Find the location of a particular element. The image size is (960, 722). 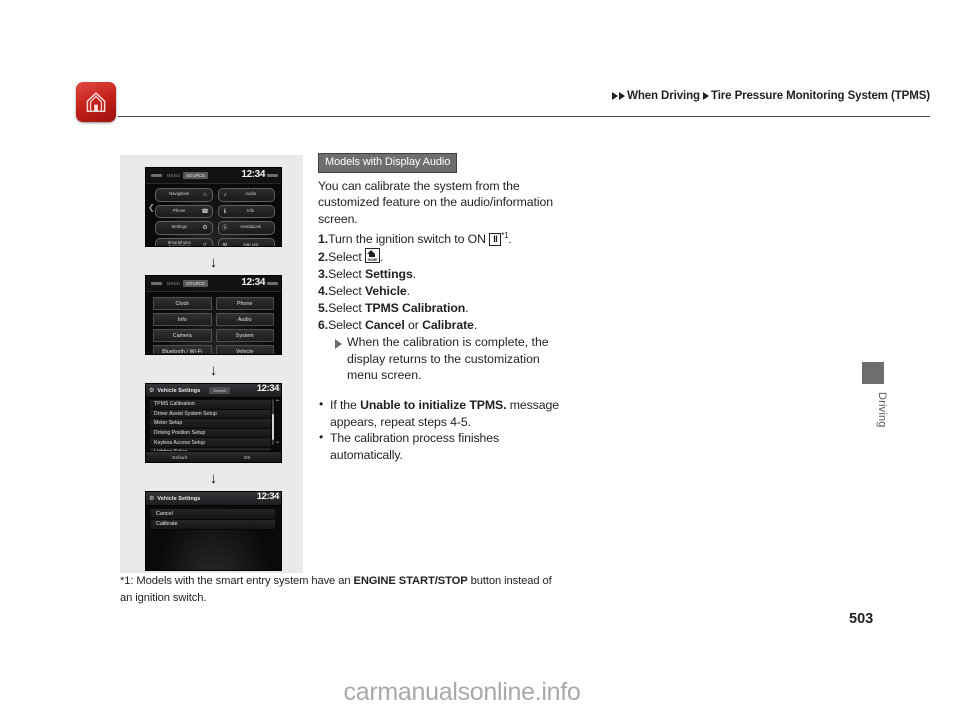

step-6-text: Select is located at coordinates (346, 325).